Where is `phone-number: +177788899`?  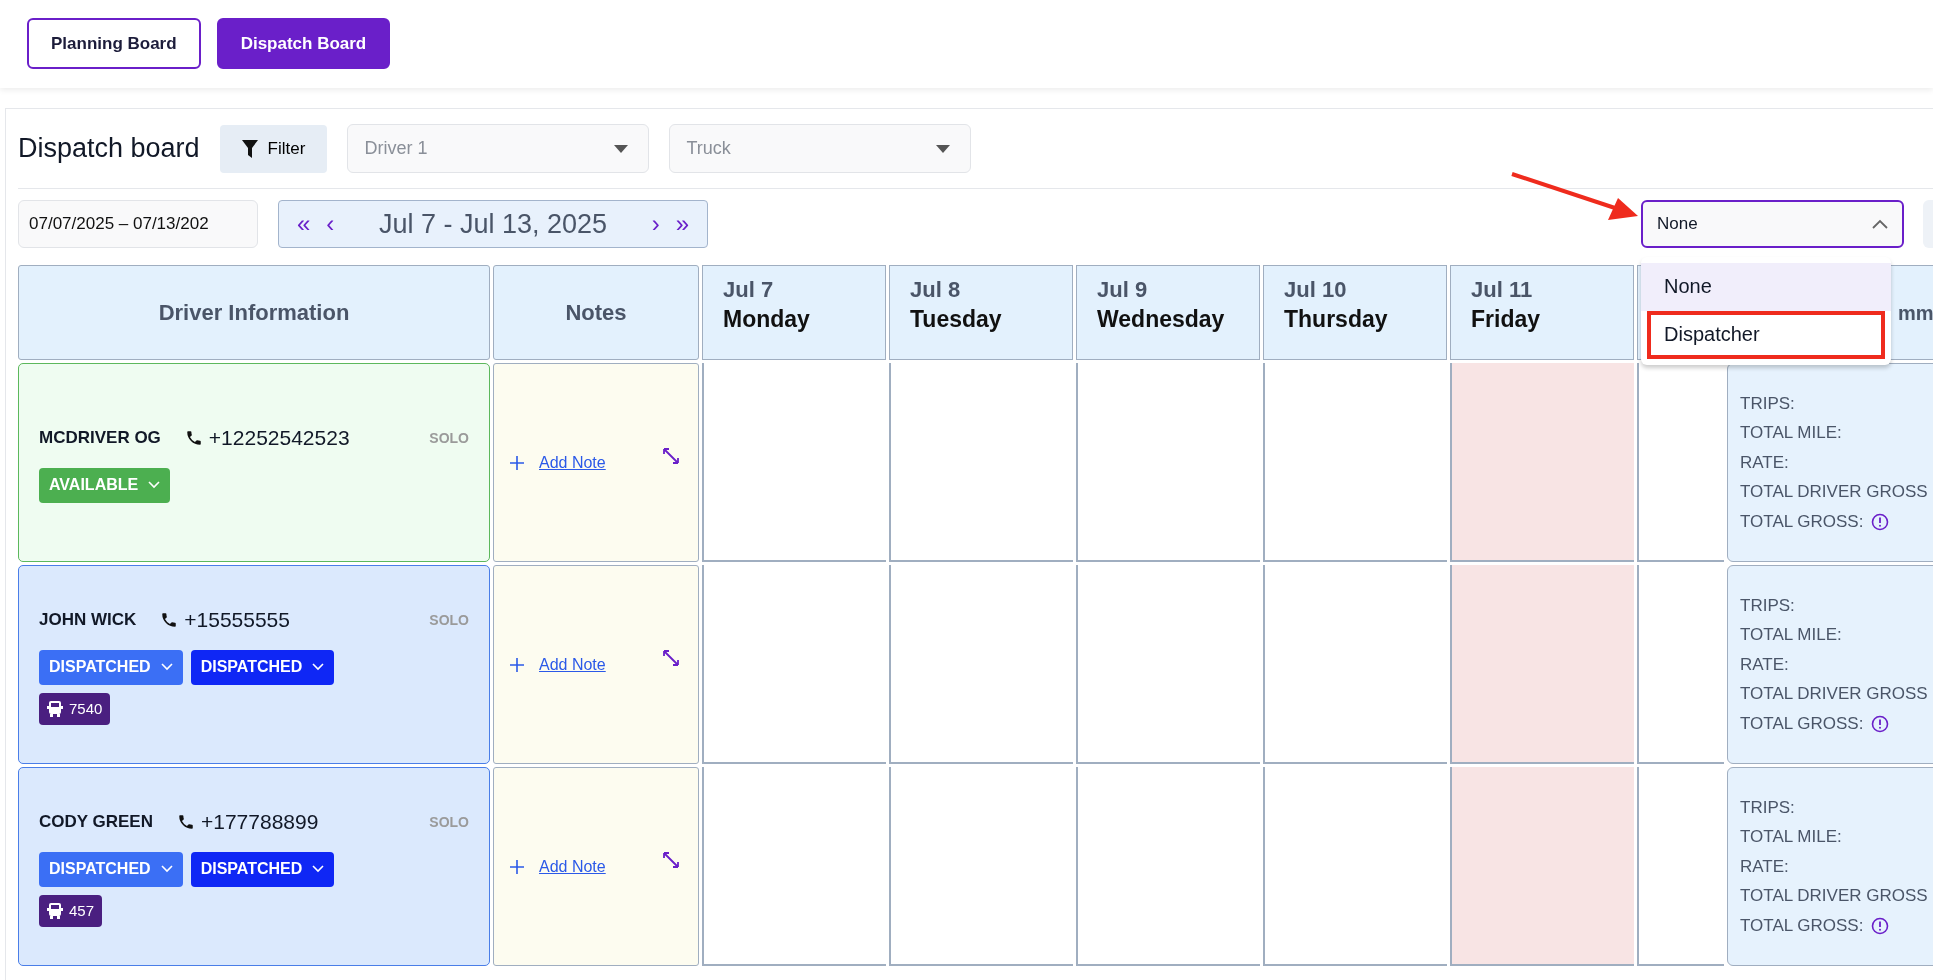
phone-number: +177788899 is located at coordinates (260, 822).